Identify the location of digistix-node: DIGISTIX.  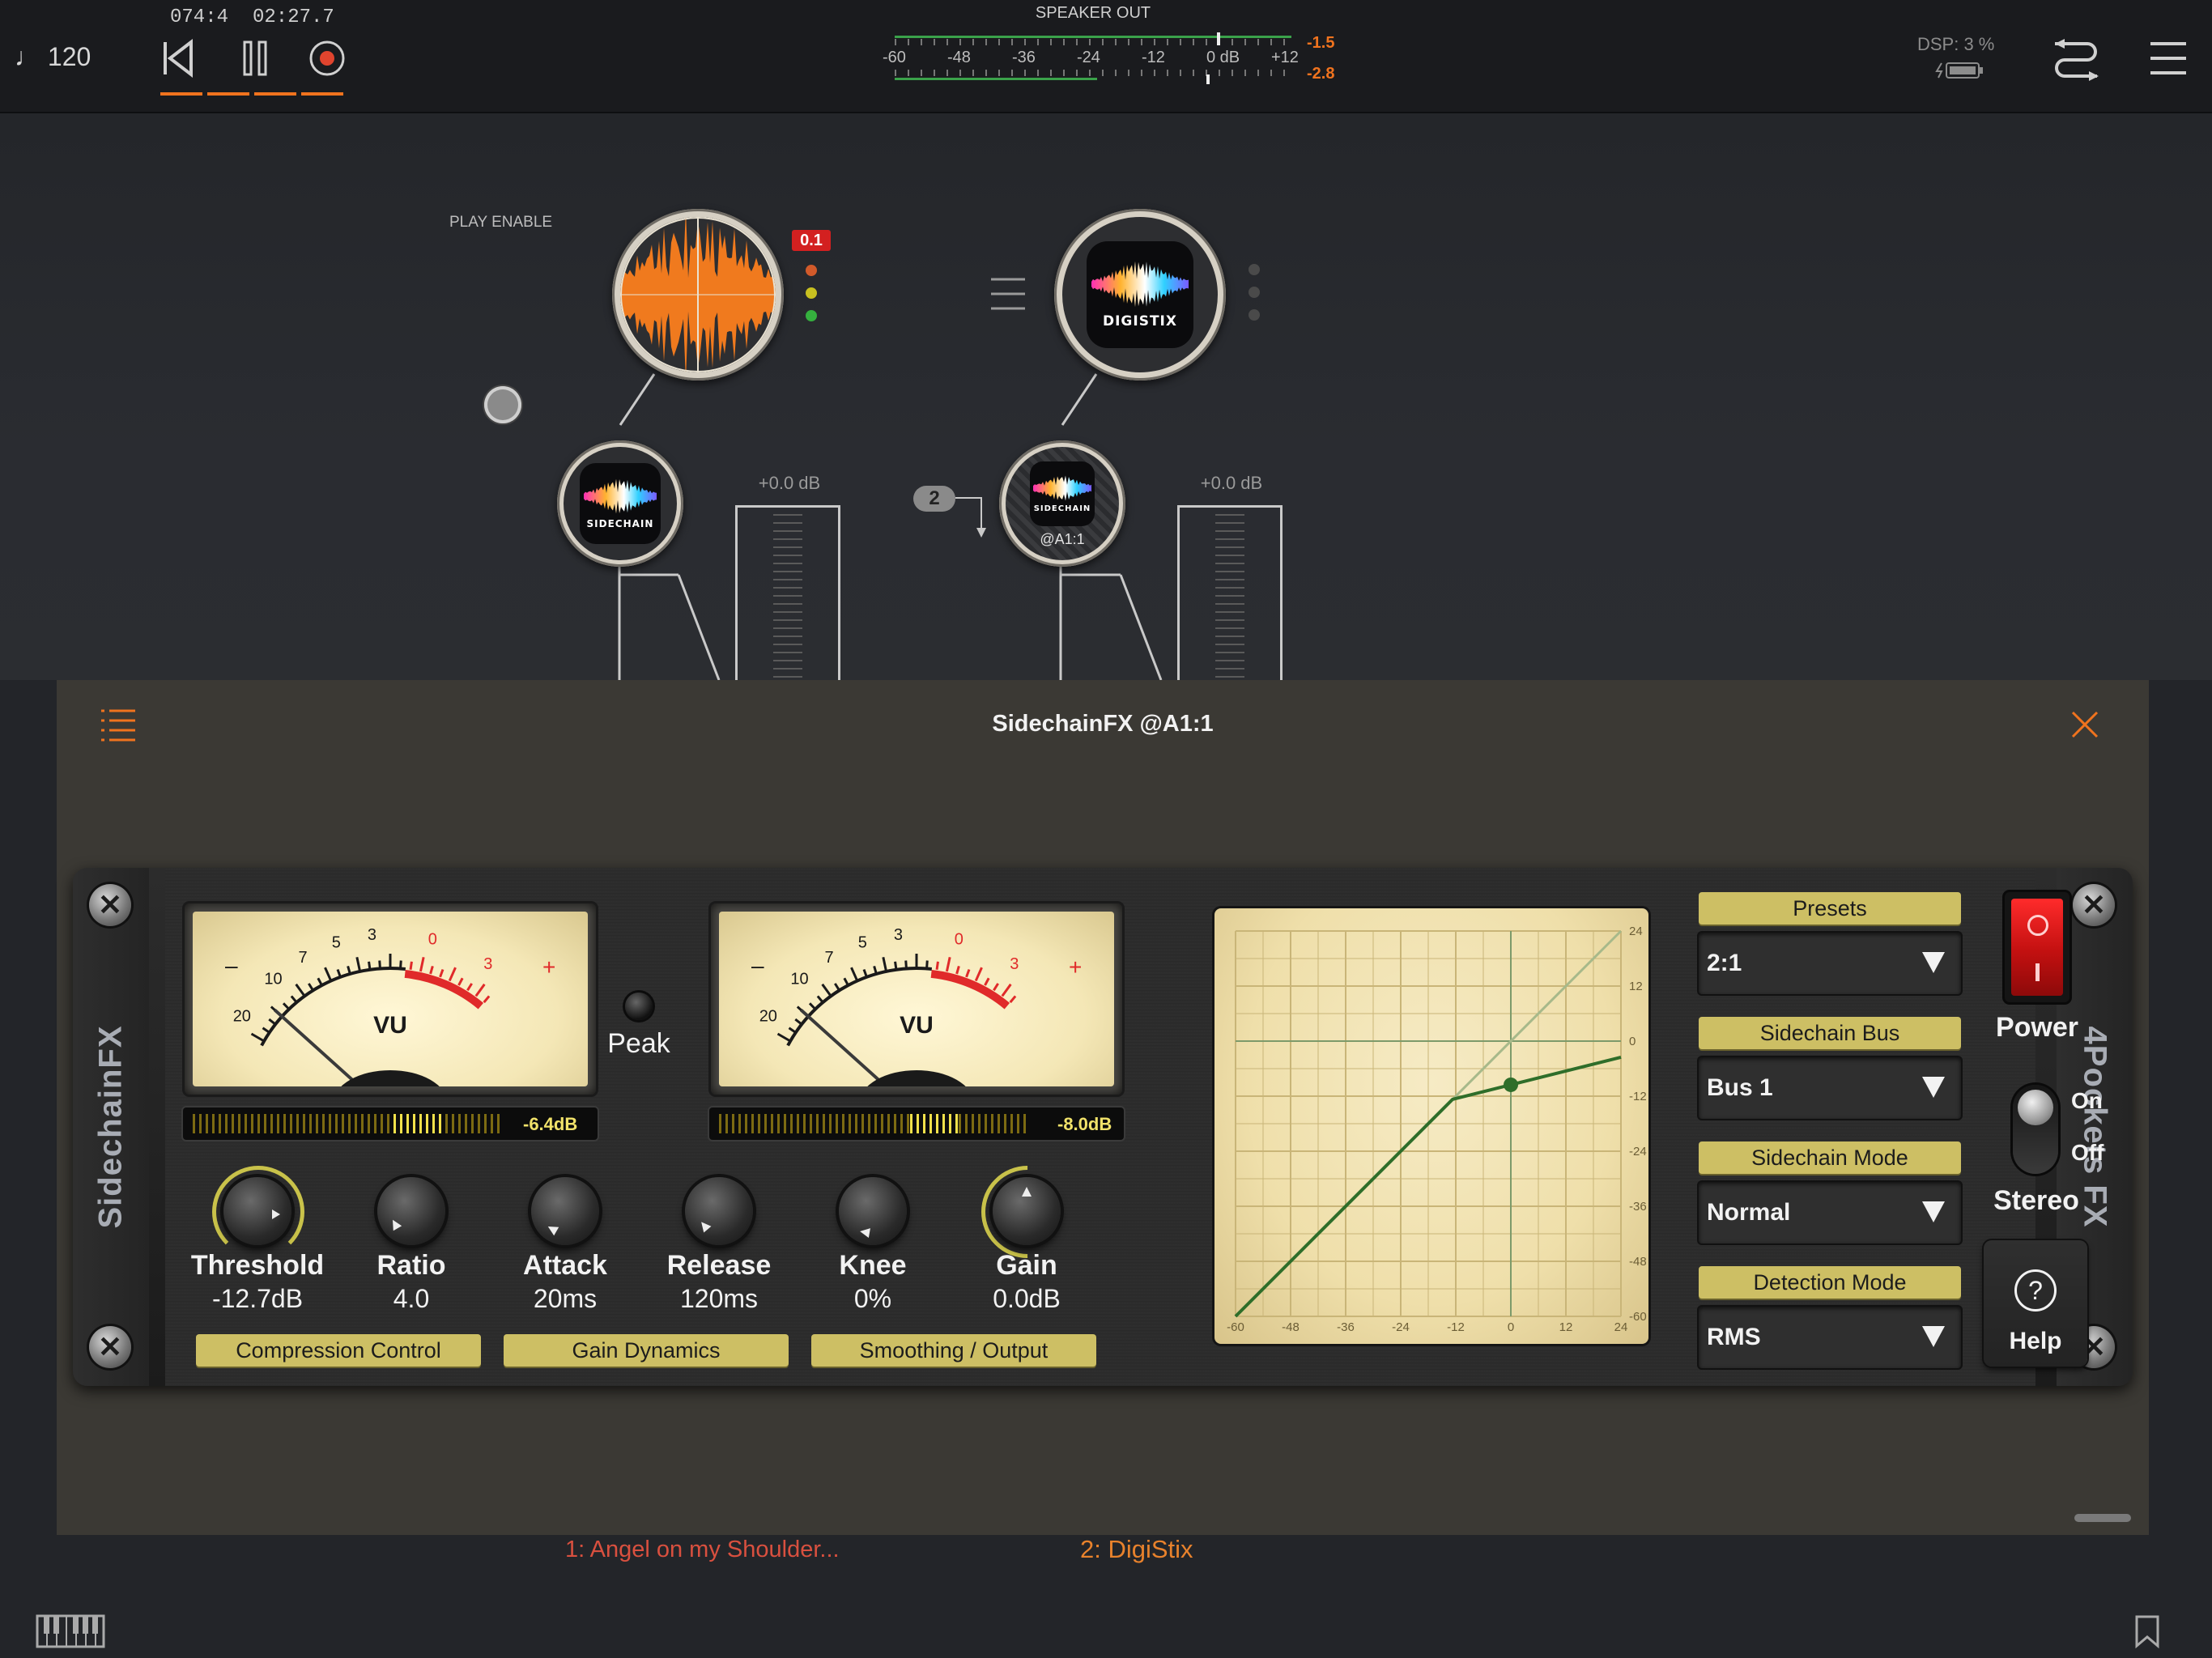
(1140, 294).